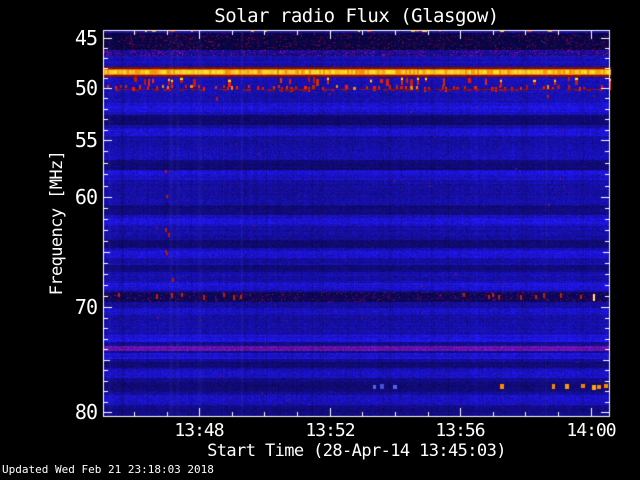 The height and width of the screenshot is (480, 640). Describe the element at coordinates (86, 38) in the screenshot. I see `y-tick-label: 45` at that location.